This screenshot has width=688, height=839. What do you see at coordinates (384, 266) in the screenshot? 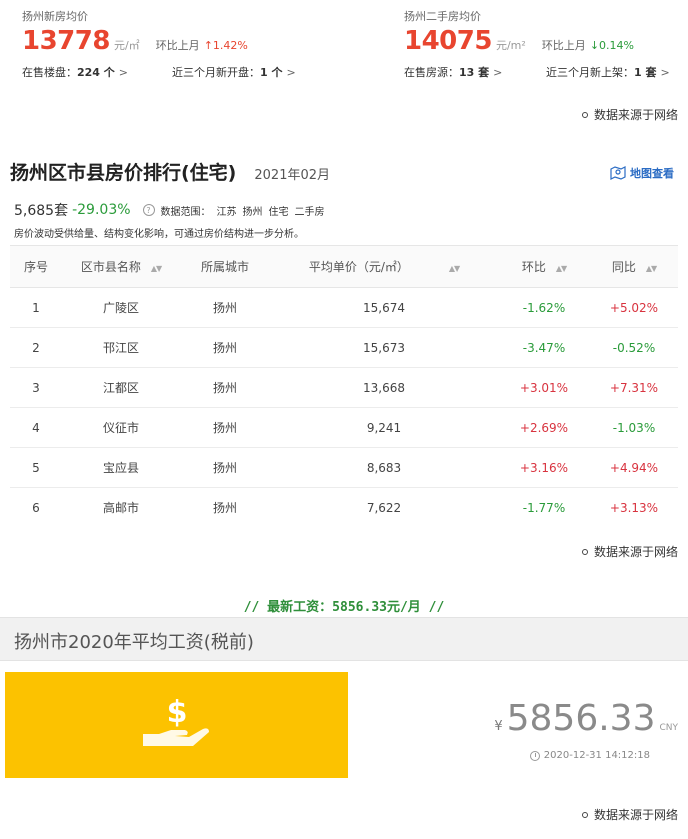
I see `col-price: 平均单价（元/㎡） ▲▼` at bounding box center [384, 266].